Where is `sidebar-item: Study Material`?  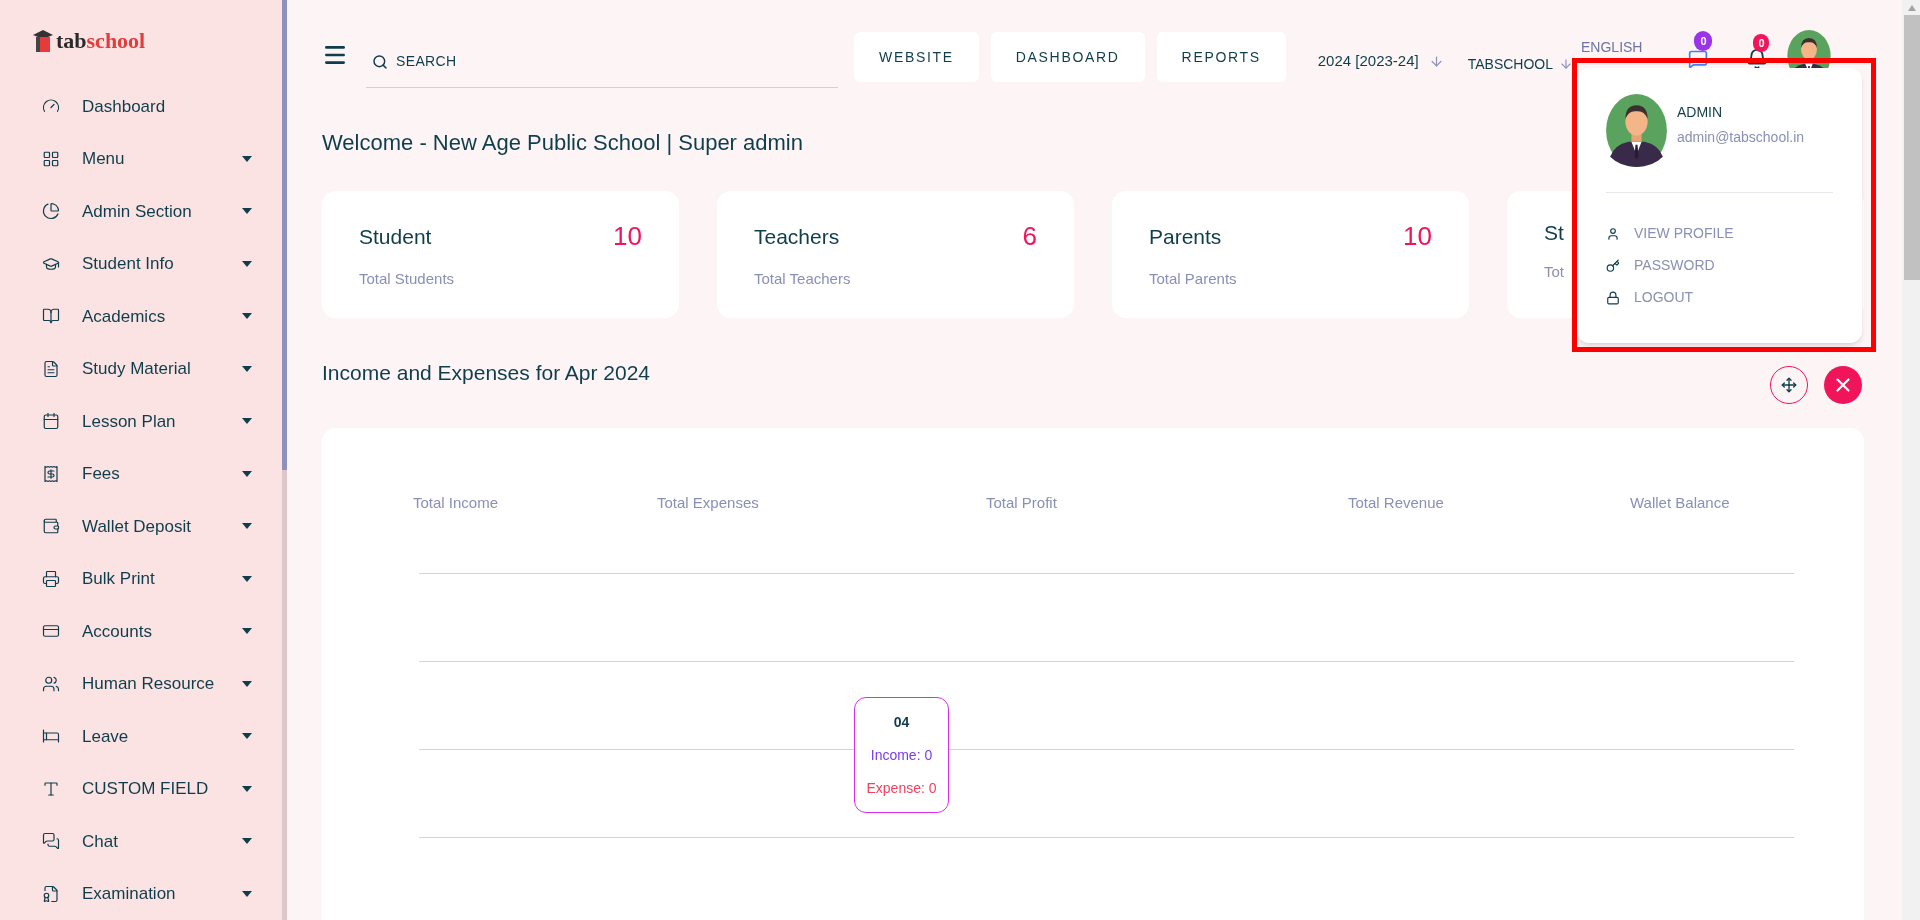
sidebar-item: Study Material is located at coordinates (141, 368).